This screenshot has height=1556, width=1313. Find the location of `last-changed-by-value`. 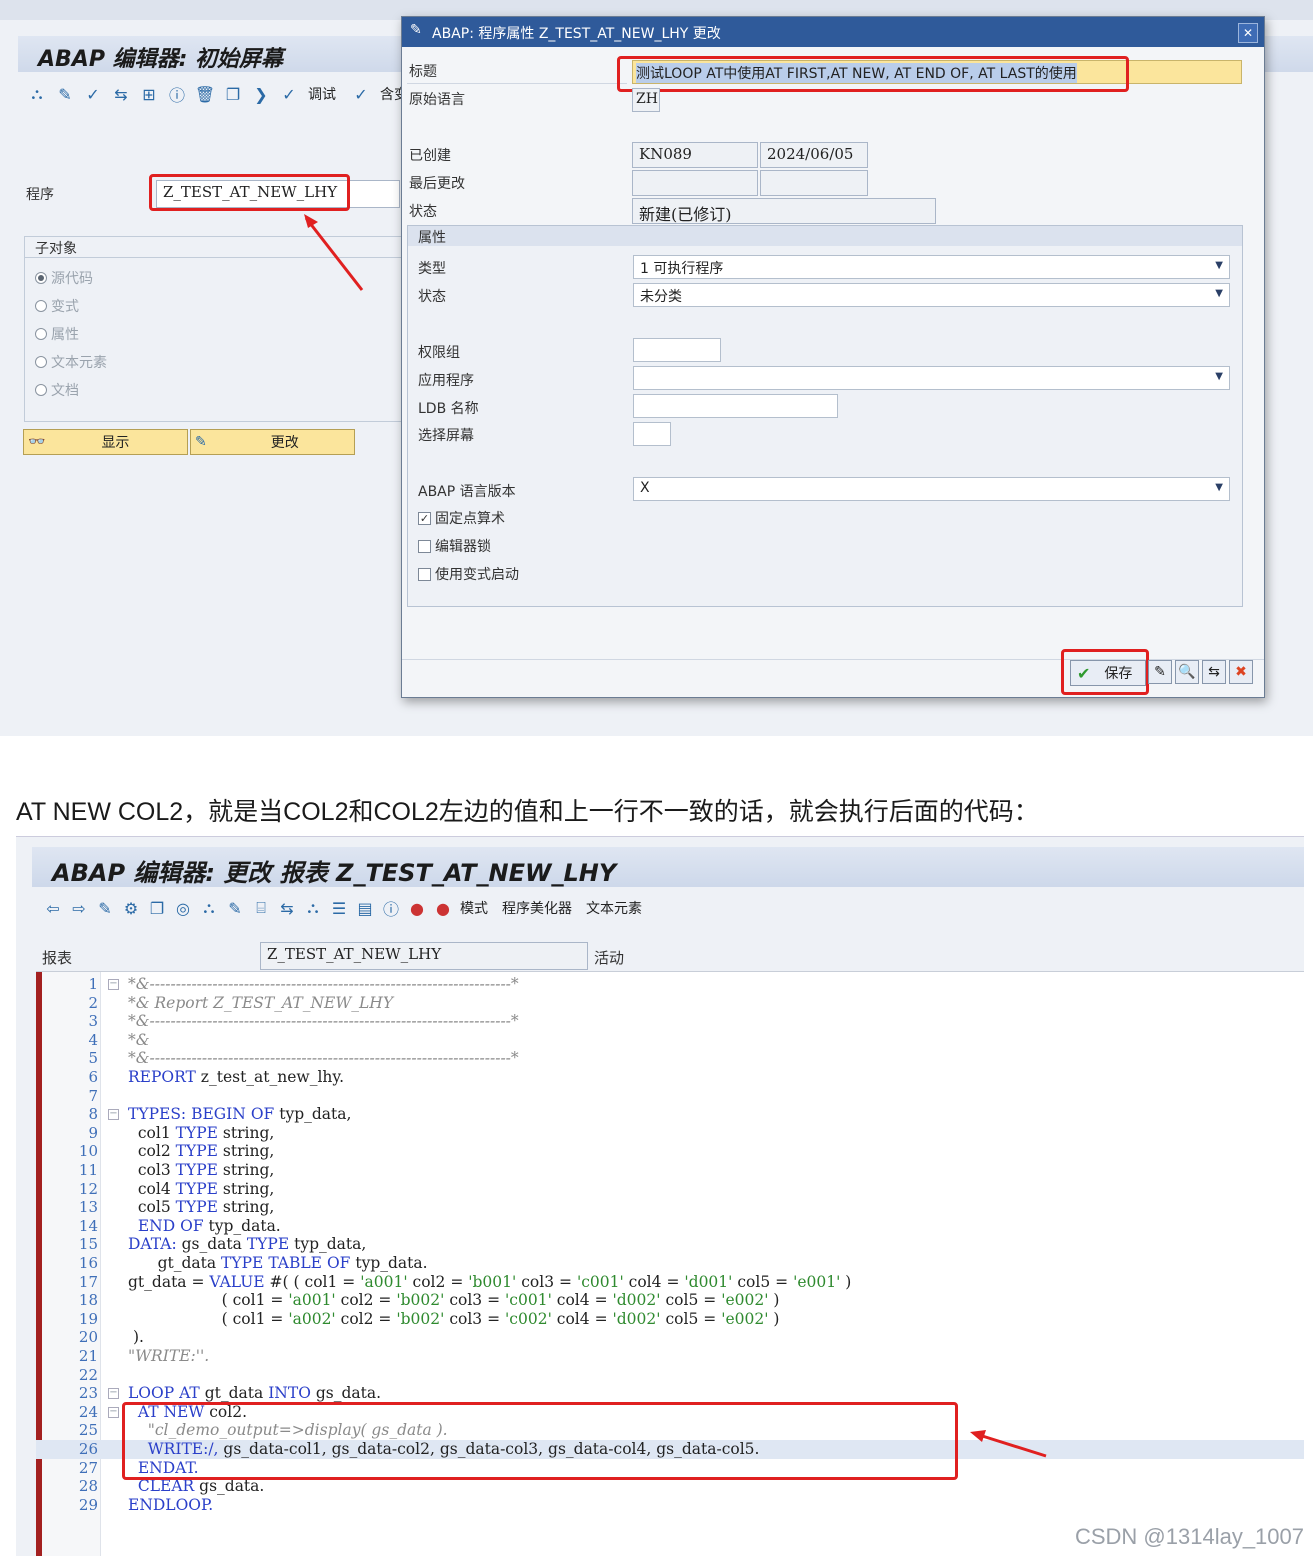

last-changed-by-value is located at coordinates (695, 183).